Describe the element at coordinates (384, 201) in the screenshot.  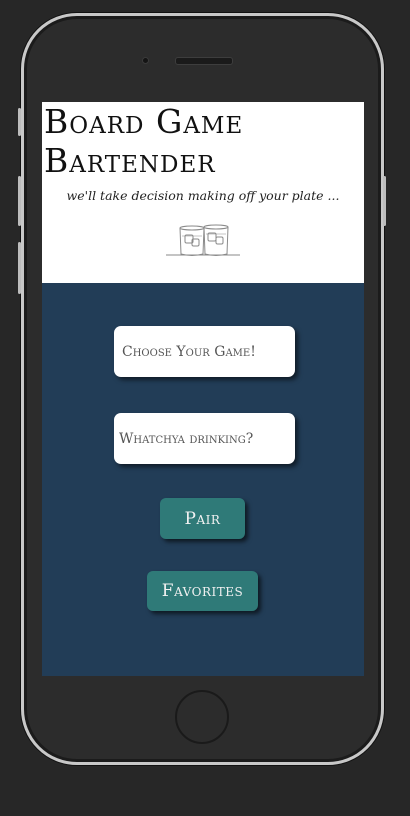
I see `power-button` at that location.